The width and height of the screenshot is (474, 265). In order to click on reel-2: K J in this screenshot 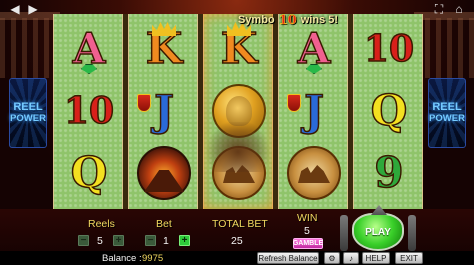, I will do `click(163, 111)`.